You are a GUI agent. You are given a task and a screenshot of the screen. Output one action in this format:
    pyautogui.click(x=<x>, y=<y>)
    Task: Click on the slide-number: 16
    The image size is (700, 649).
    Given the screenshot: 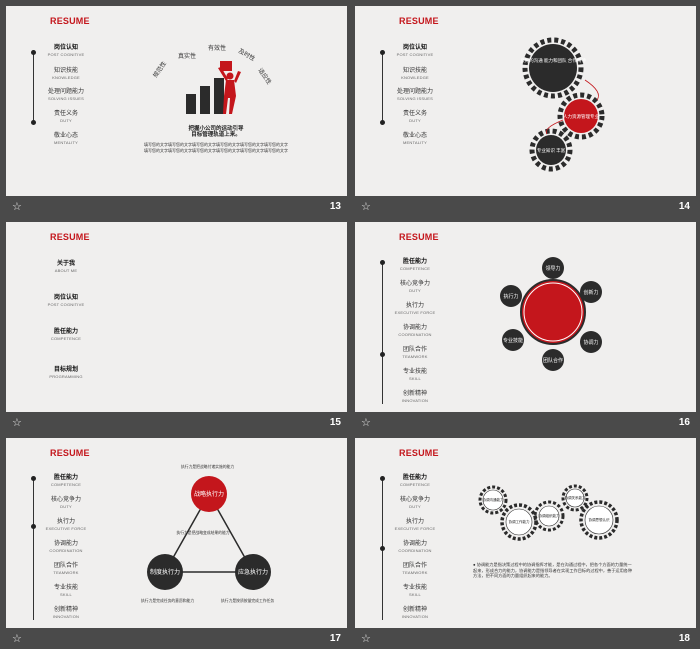 What is the action you would take?
    pyautogui.click(x=684, y=422)
    